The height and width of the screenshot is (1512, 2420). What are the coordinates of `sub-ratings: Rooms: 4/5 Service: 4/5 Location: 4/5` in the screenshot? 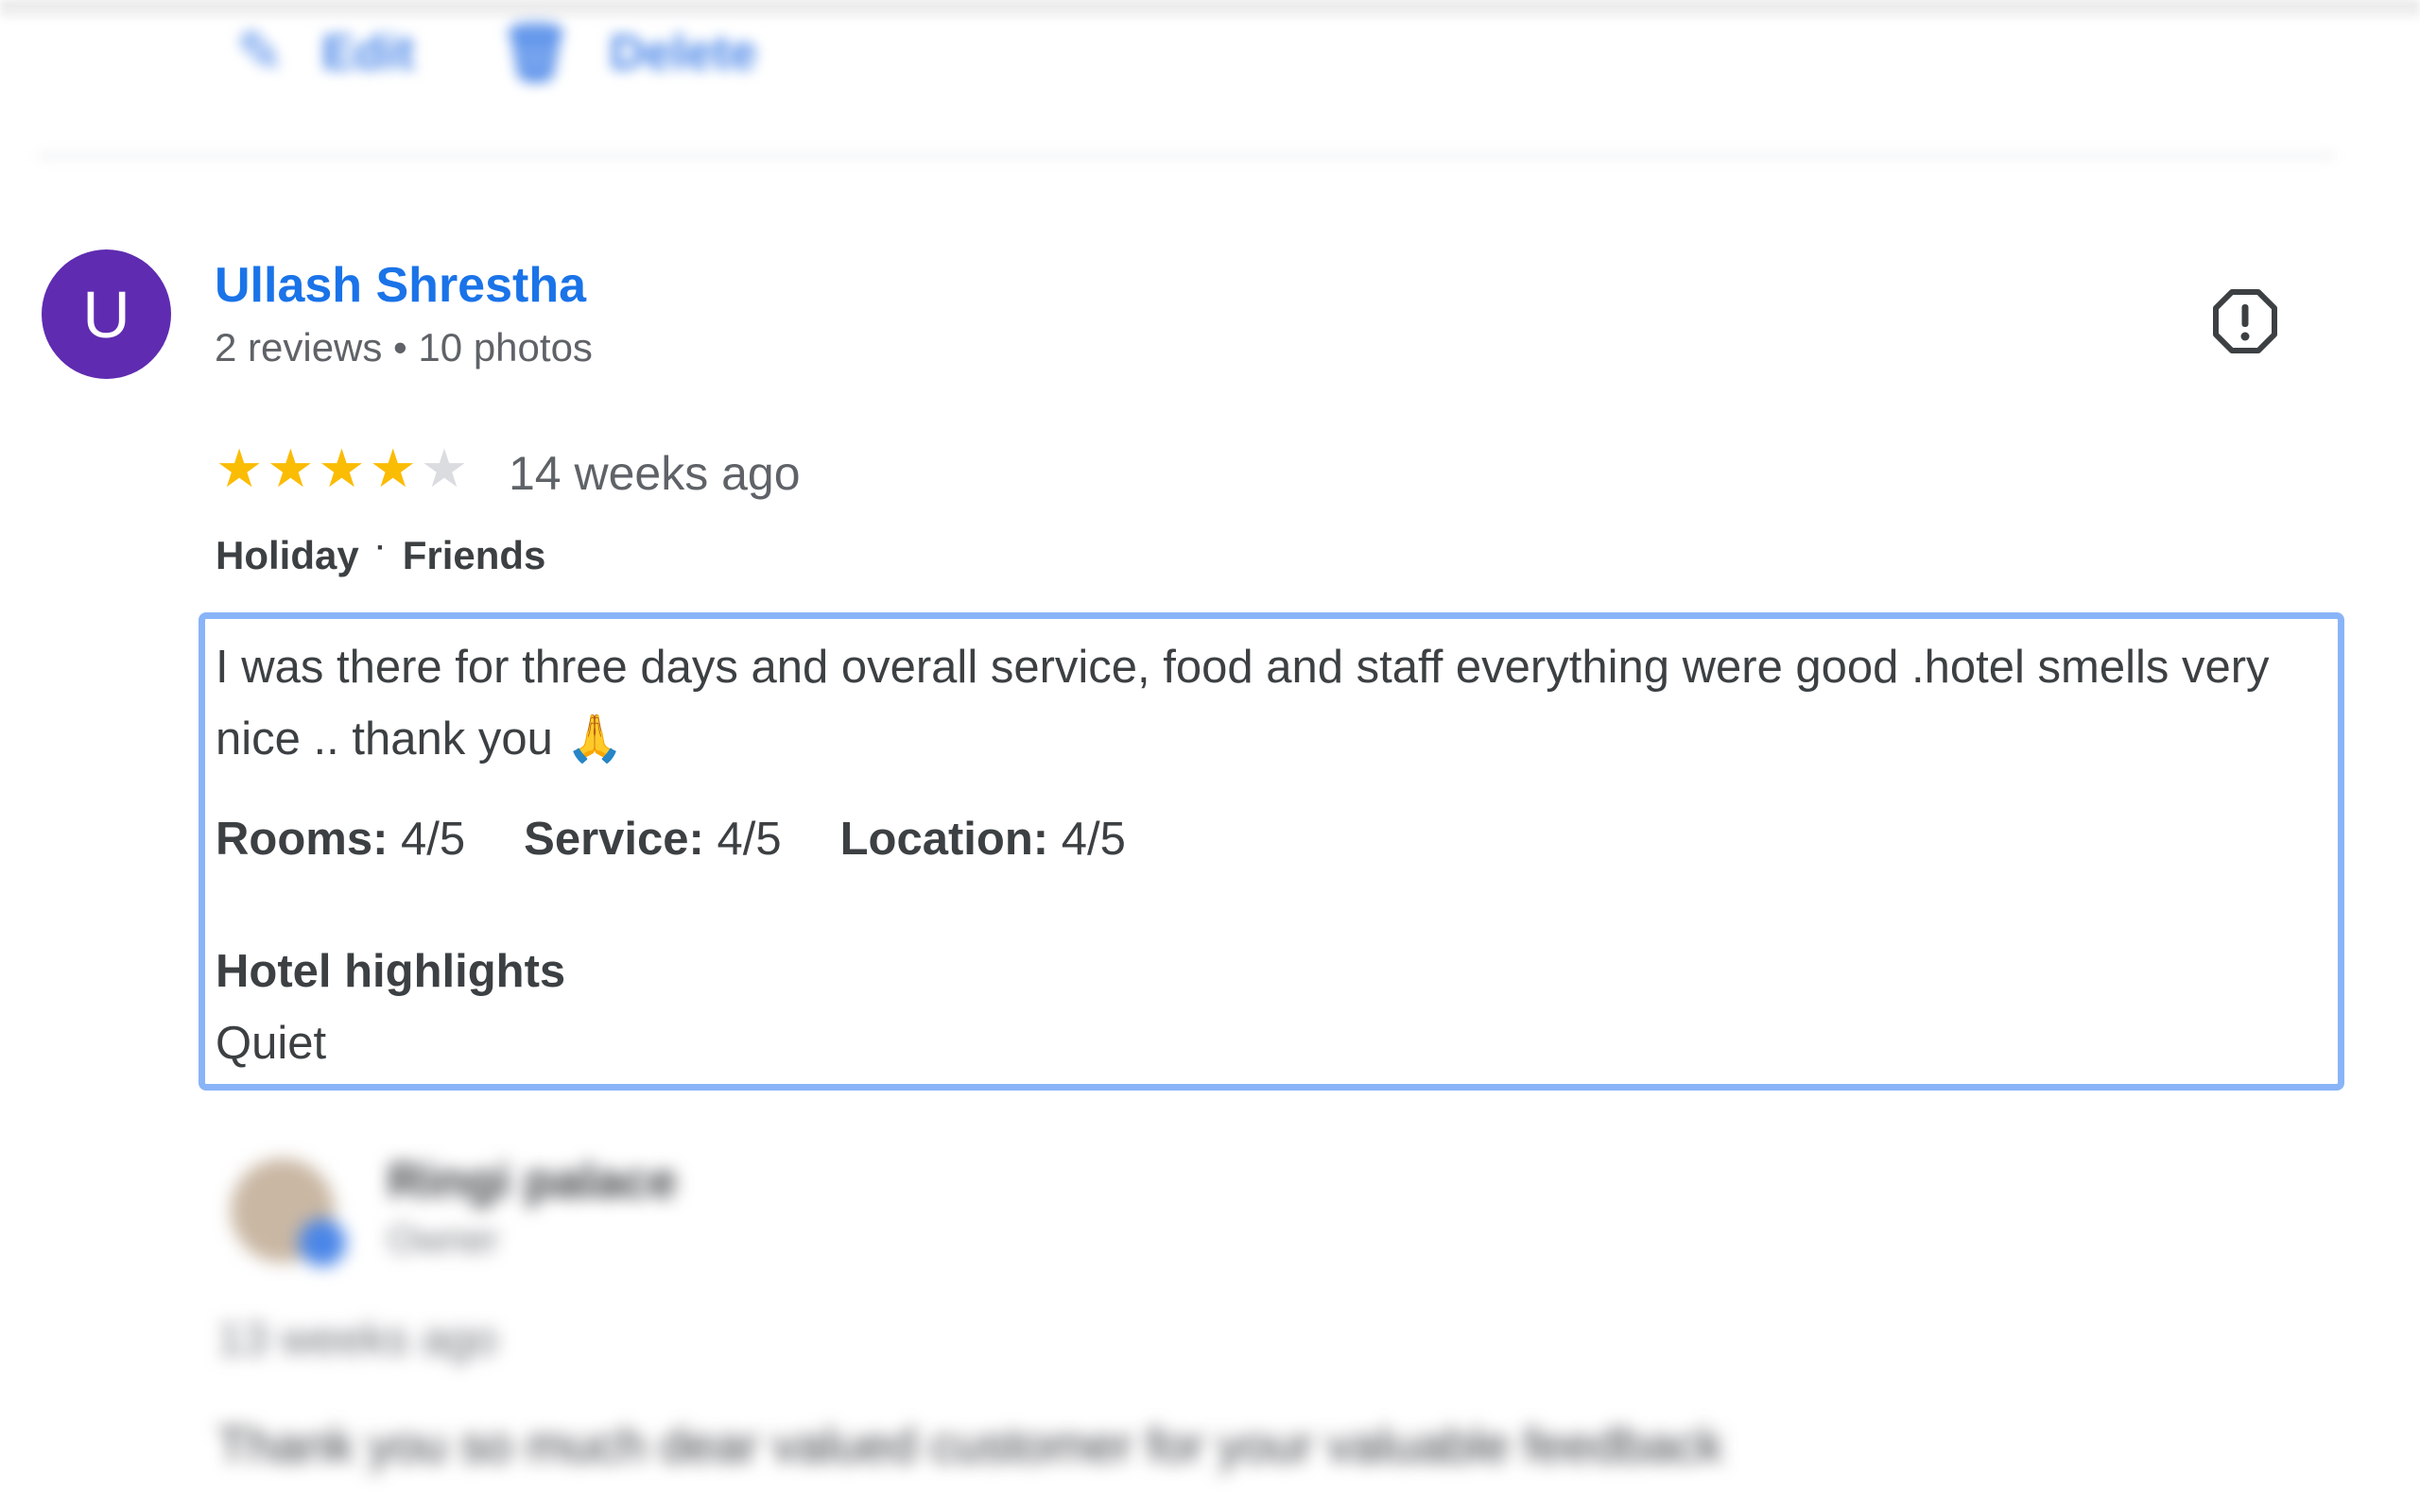 It's located at (671, 839).